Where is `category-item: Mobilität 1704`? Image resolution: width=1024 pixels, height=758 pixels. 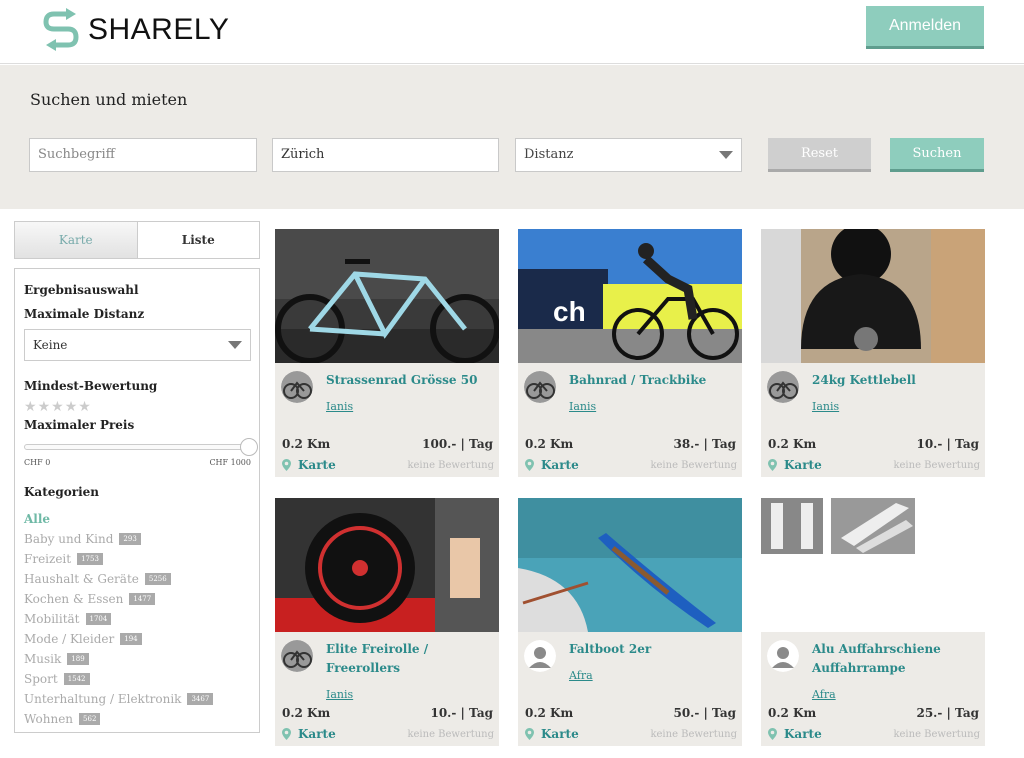
category-item: Mobilität 1704 is located at coordinates (137, 619).